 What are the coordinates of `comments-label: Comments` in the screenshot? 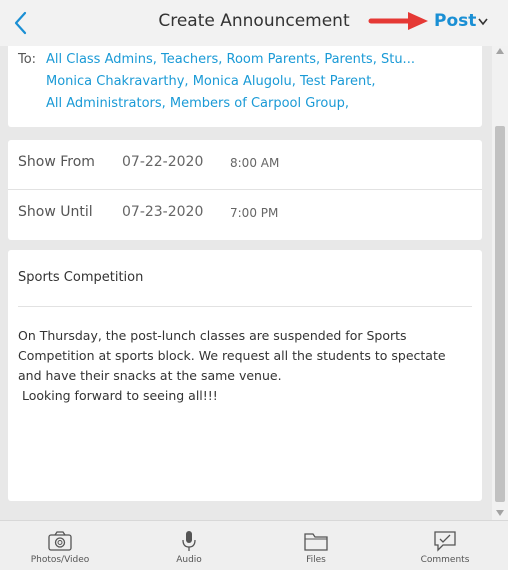 It's located at (445, 560).